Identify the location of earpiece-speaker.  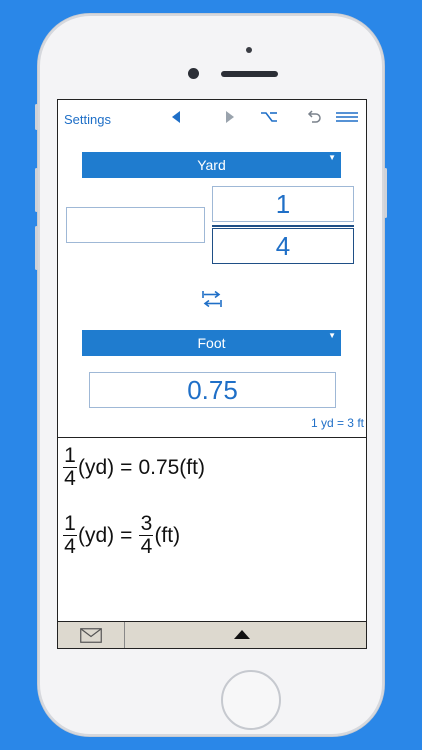
(249, 74).